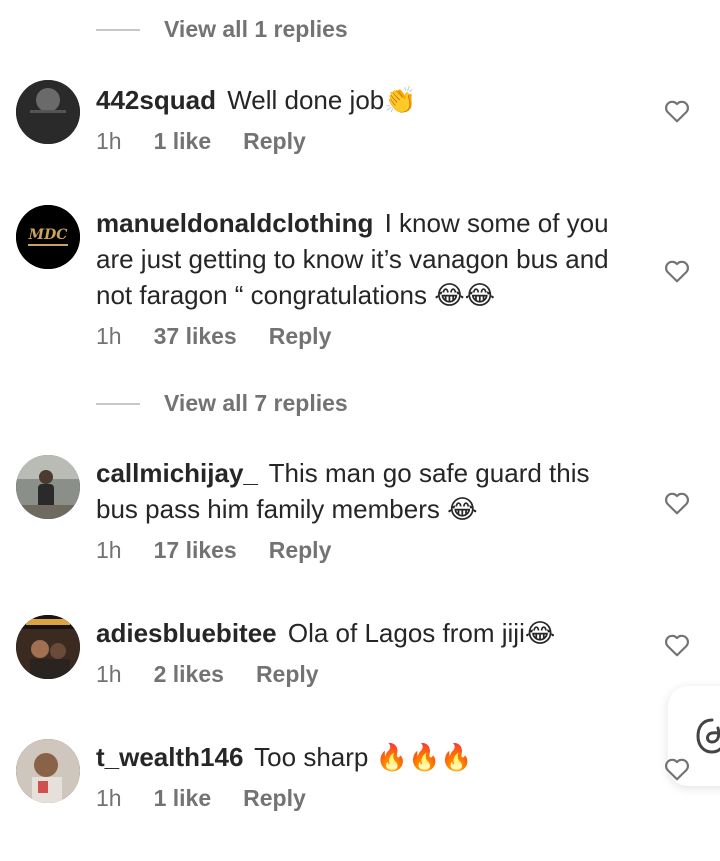 The height and width of the screenshot is (861, 720). Describe the element at coordinates (195, 336) in the screenshot. I see `comment-likes: 37 likes` at that location.